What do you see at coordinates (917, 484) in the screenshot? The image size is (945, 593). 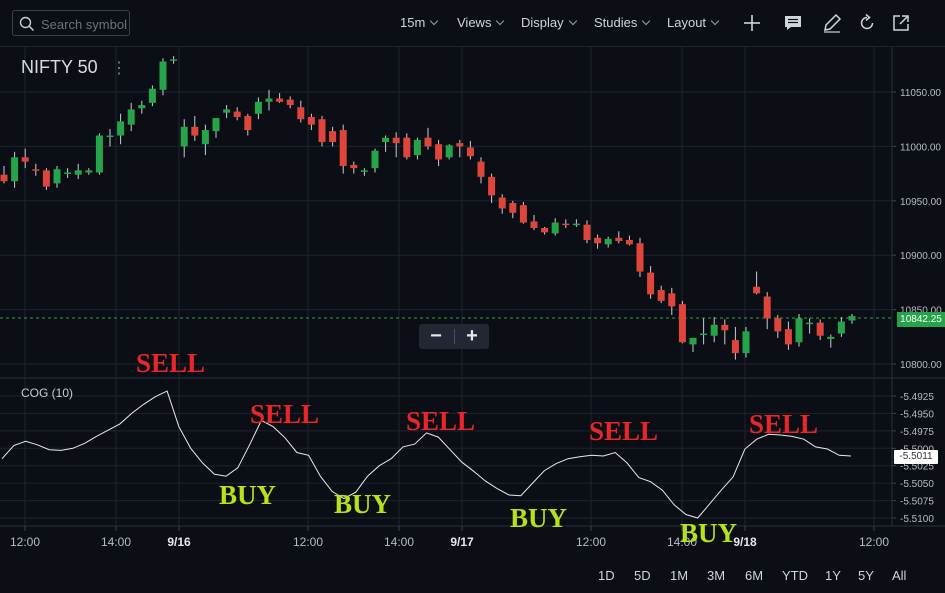 I see `y-tick-label: -5.5050` at bounding box center [917, 484].